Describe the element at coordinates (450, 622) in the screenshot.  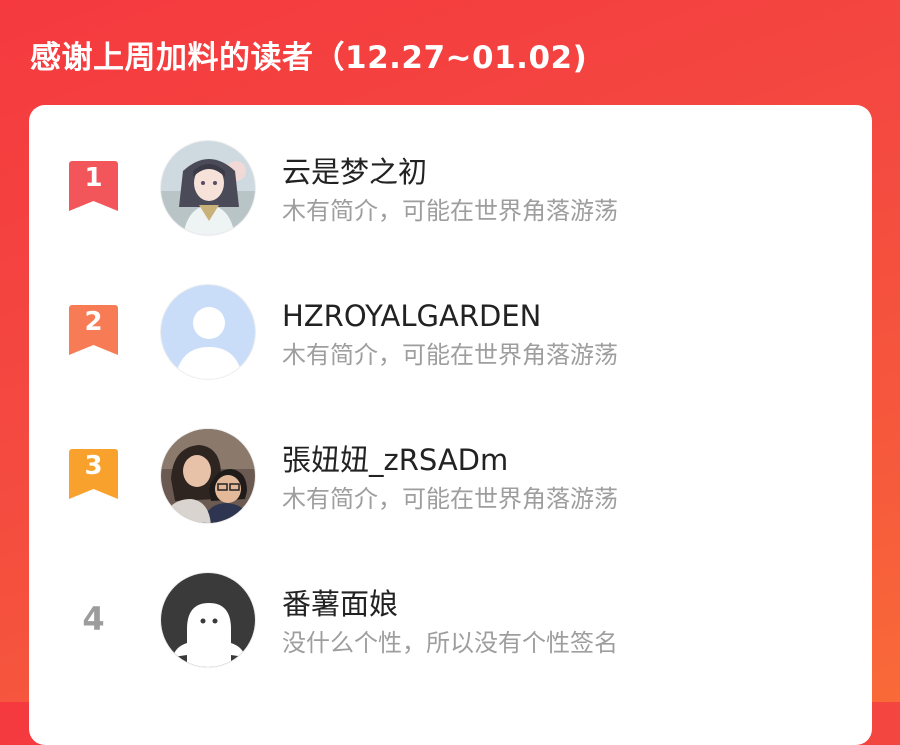
I see `reader-row-4: 4 番薯面娘 没什么个性，所以没有个性签名` at that location.